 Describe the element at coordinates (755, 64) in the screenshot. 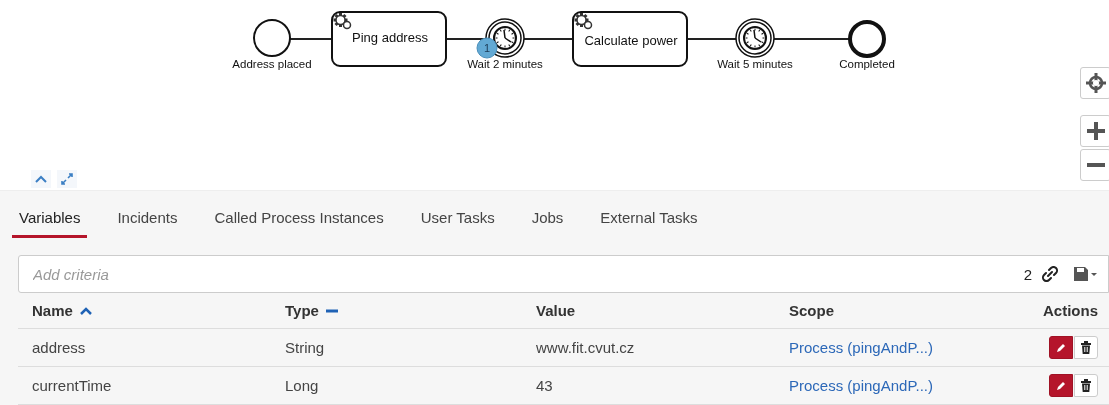

I see `event-label: Wait 5 minutes` at that location.